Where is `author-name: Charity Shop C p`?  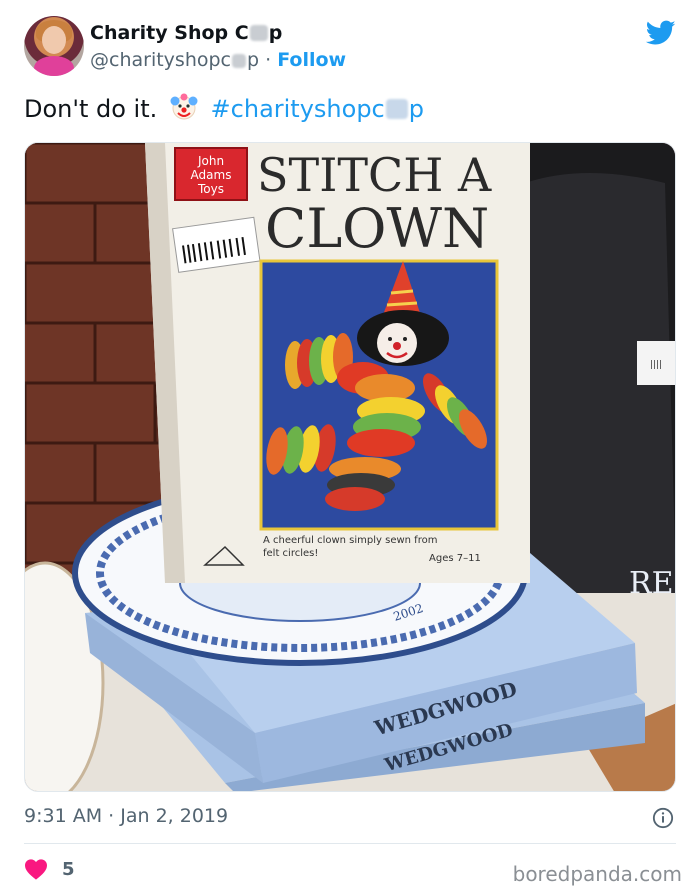 author-name: Charity Shop C p is located at coordinates (186, 33).